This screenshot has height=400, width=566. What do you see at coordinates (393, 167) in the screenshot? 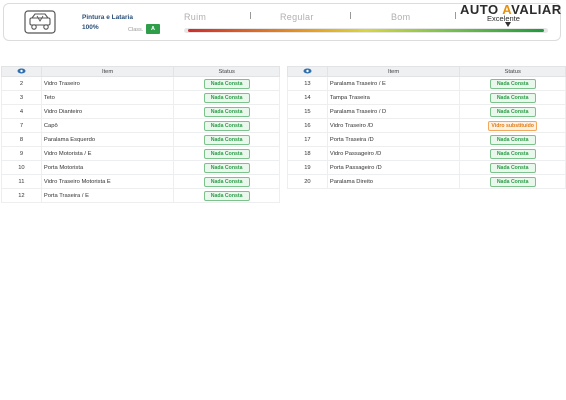
I see `item-name: Porta Passageiro /D` at bounding box center [393, 167].